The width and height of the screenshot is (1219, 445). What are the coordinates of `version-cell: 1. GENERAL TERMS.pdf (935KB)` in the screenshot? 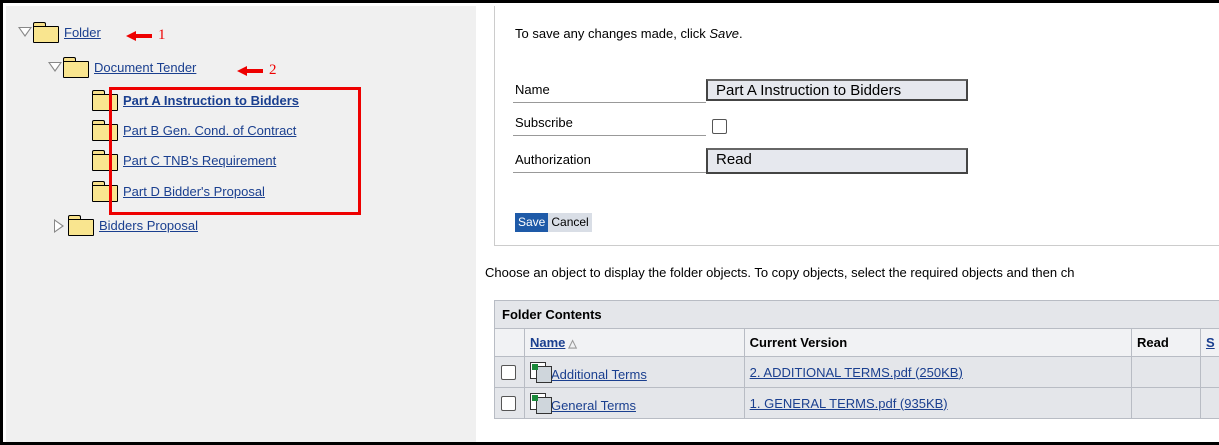 It's located at (938, 403).